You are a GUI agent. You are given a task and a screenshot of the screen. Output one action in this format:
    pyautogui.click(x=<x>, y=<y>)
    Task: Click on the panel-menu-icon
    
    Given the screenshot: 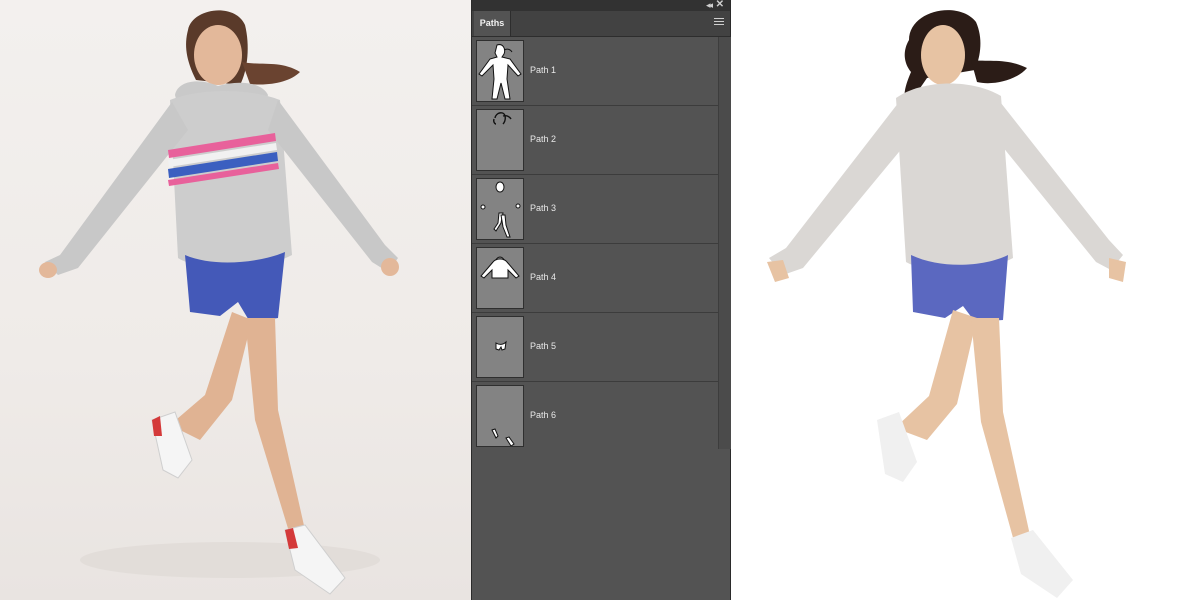 What is the action you would take?
    pyautogui.click(x=719, y=22)
    